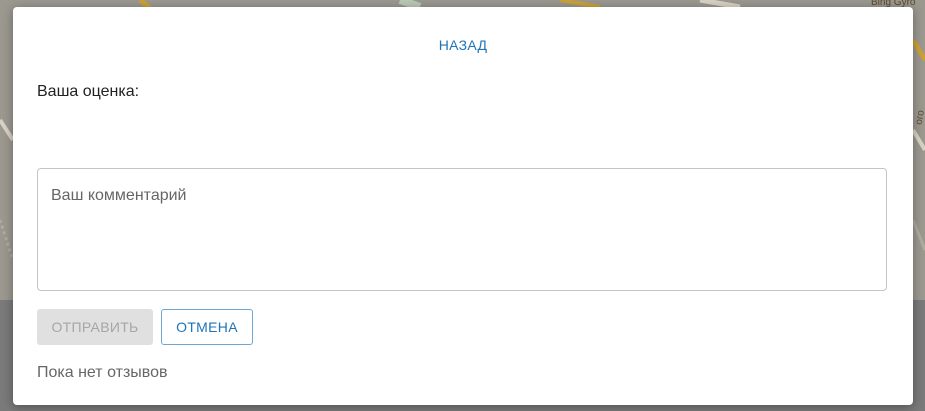 This screenshot has height=411, width=925. What do you see at coordinates (919, 117) in the screenshot?
I see `map-label-street: ого` at bounding box center [919, 117].